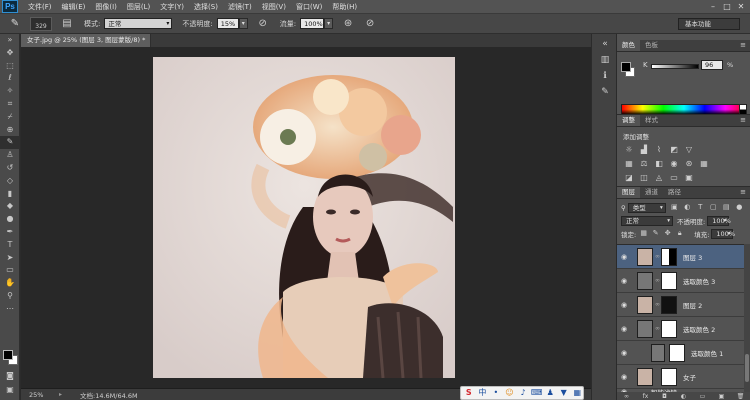 This screenshot has width=750, height=400. Describe the element at coordinates (727, 7) in the screenshot. I see `restore-button: □` at that location.